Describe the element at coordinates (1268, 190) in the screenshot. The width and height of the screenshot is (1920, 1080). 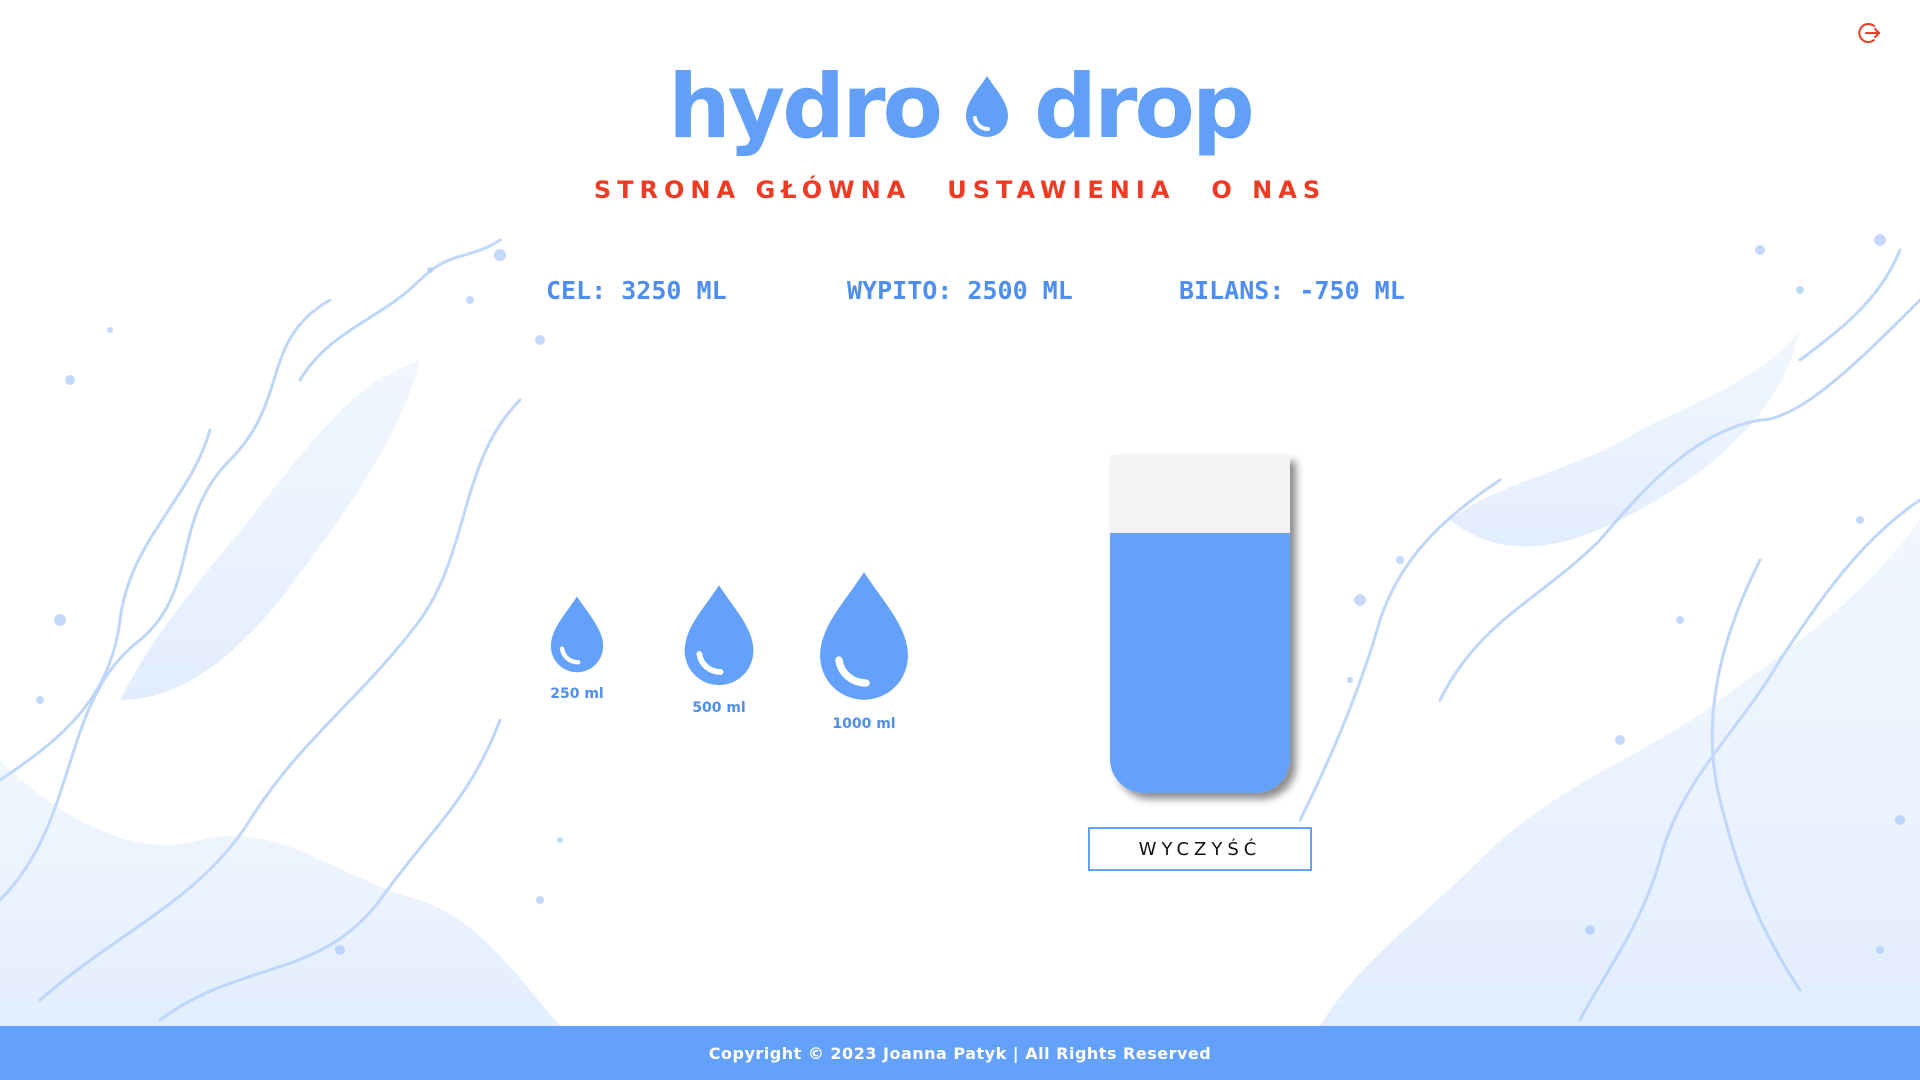
I see `nav-about: O NAS` at that location.